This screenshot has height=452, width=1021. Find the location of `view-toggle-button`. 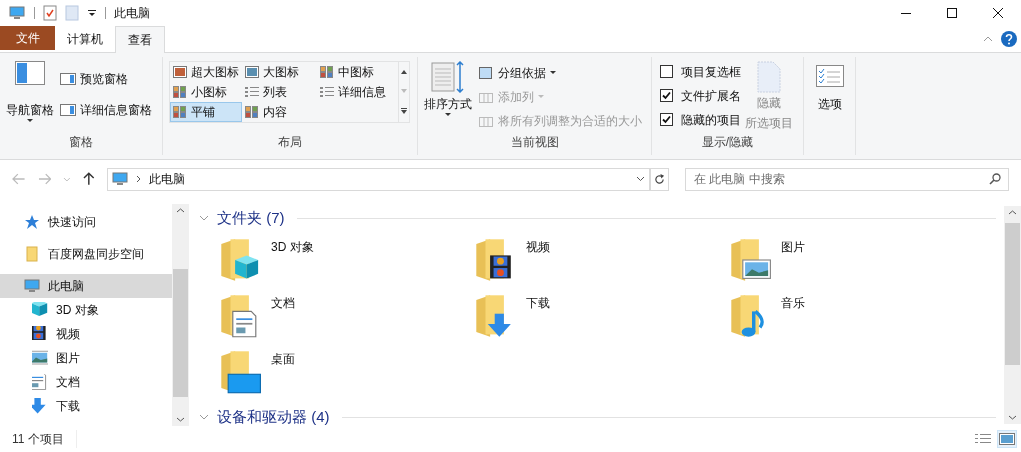

view-toggle-button is located at coordinates (1007, 439).